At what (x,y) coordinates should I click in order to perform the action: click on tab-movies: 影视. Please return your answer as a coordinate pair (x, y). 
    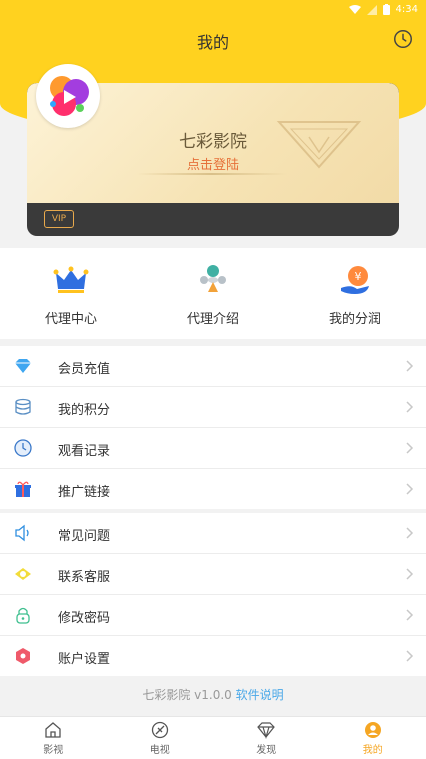
    Looking at the image, I should click on (53, 738).